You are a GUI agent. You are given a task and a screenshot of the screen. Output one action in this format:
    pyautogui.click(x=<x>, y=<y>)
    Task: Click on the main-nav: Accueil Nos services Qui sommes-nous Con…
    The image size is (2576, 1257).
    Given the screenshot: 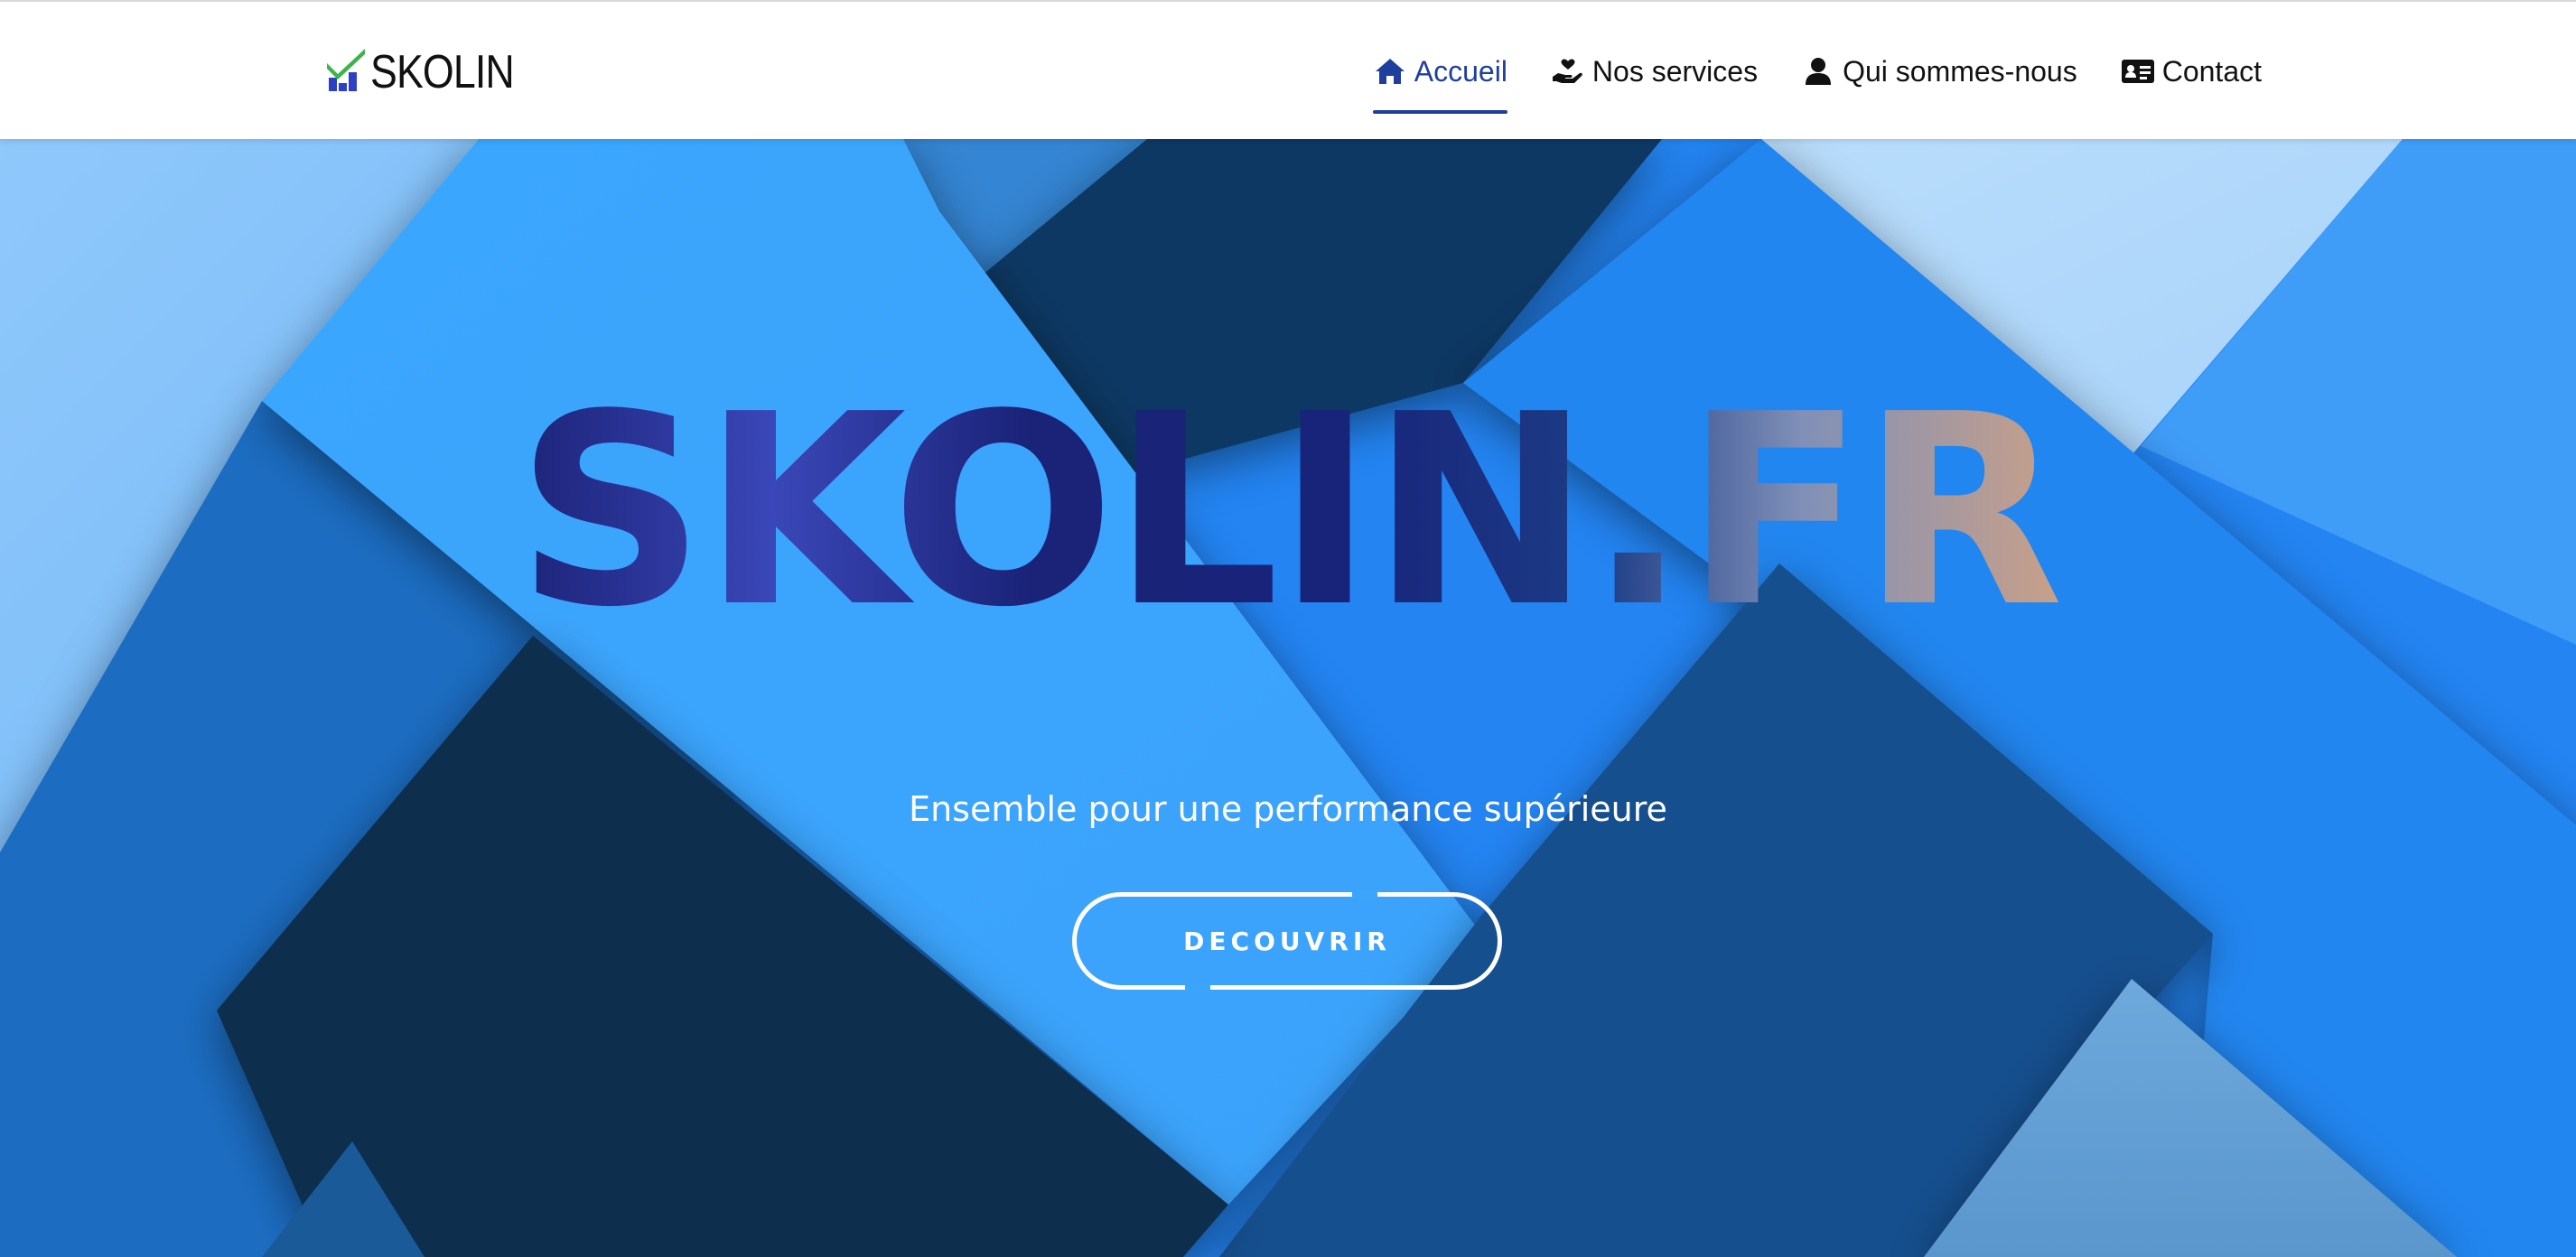 What is the action you would take?
    pyautogui.click(x=1817, y=71)
    